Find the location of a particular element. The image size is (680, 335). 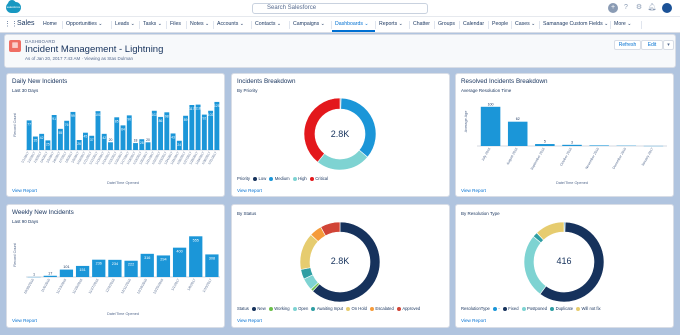

bar-value-label: 92 is located at coordinates (204, 119).